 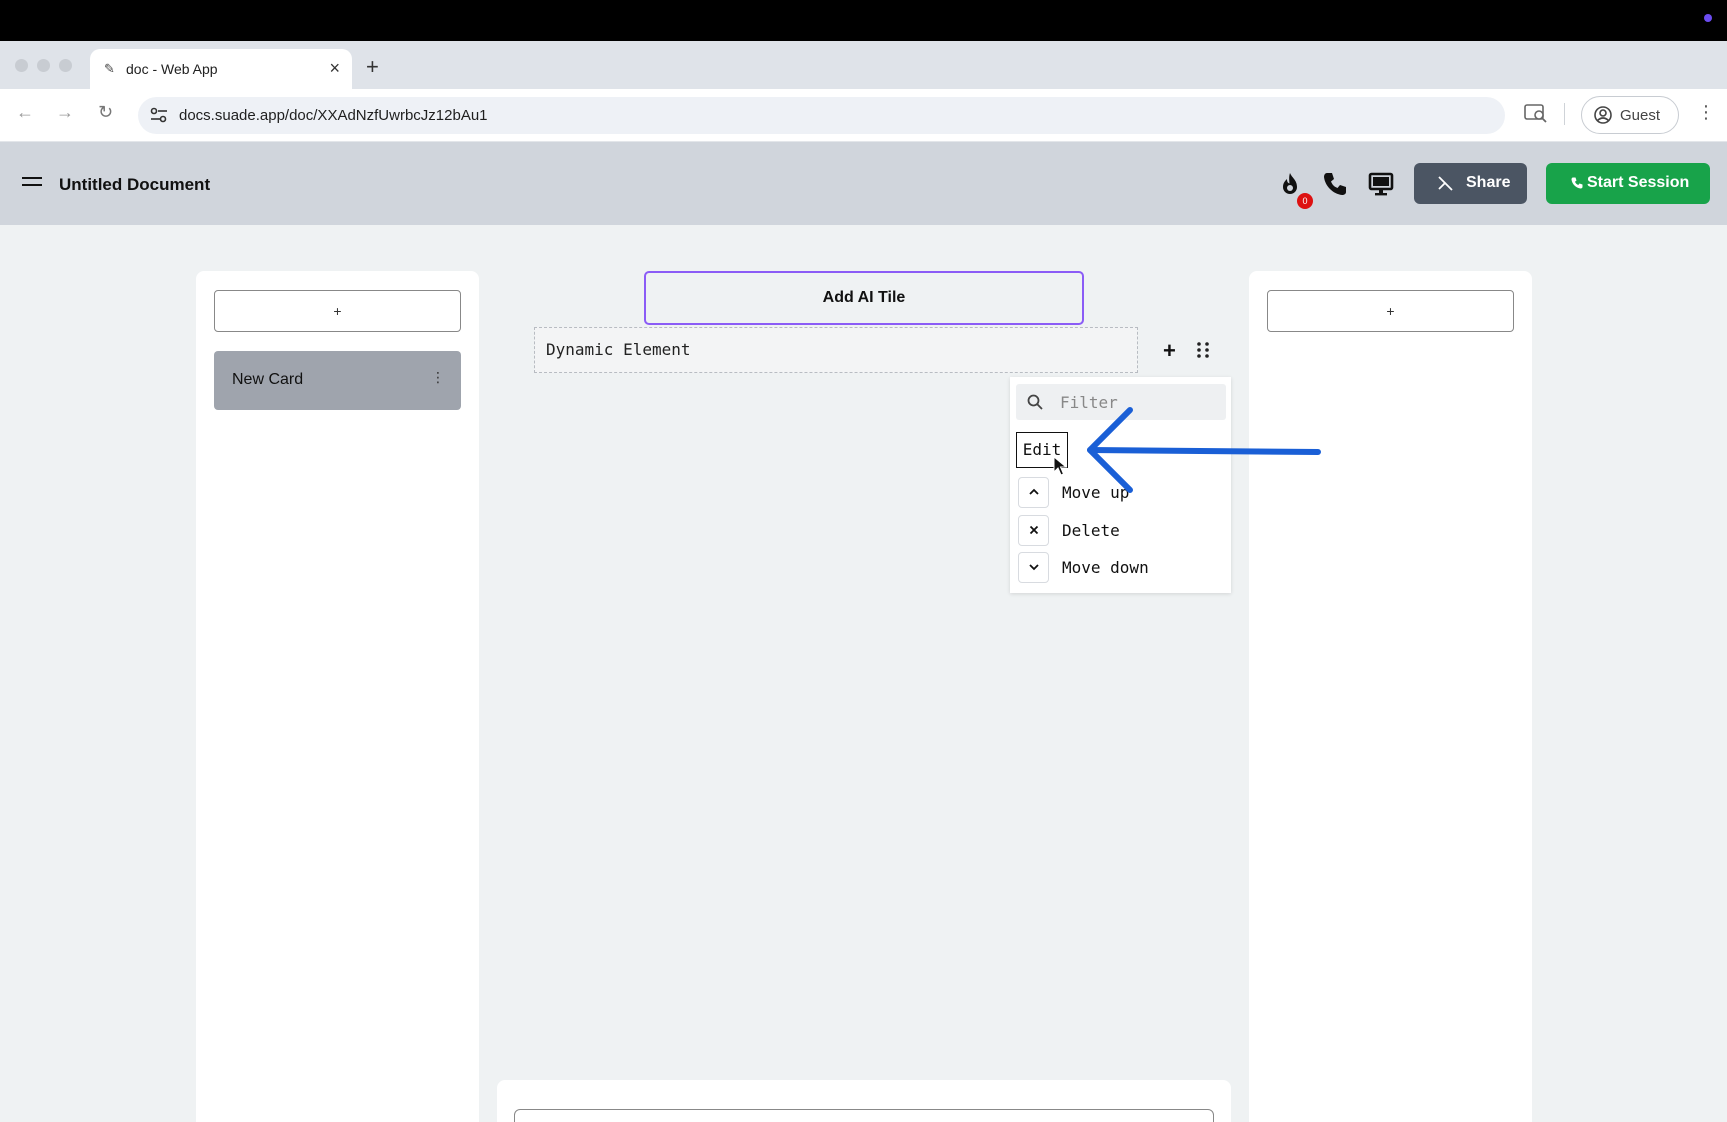 What do you see at coordinates (159, 115) in the screenshot?
I see `site-settings-icon` at bounding box center [159, 115].